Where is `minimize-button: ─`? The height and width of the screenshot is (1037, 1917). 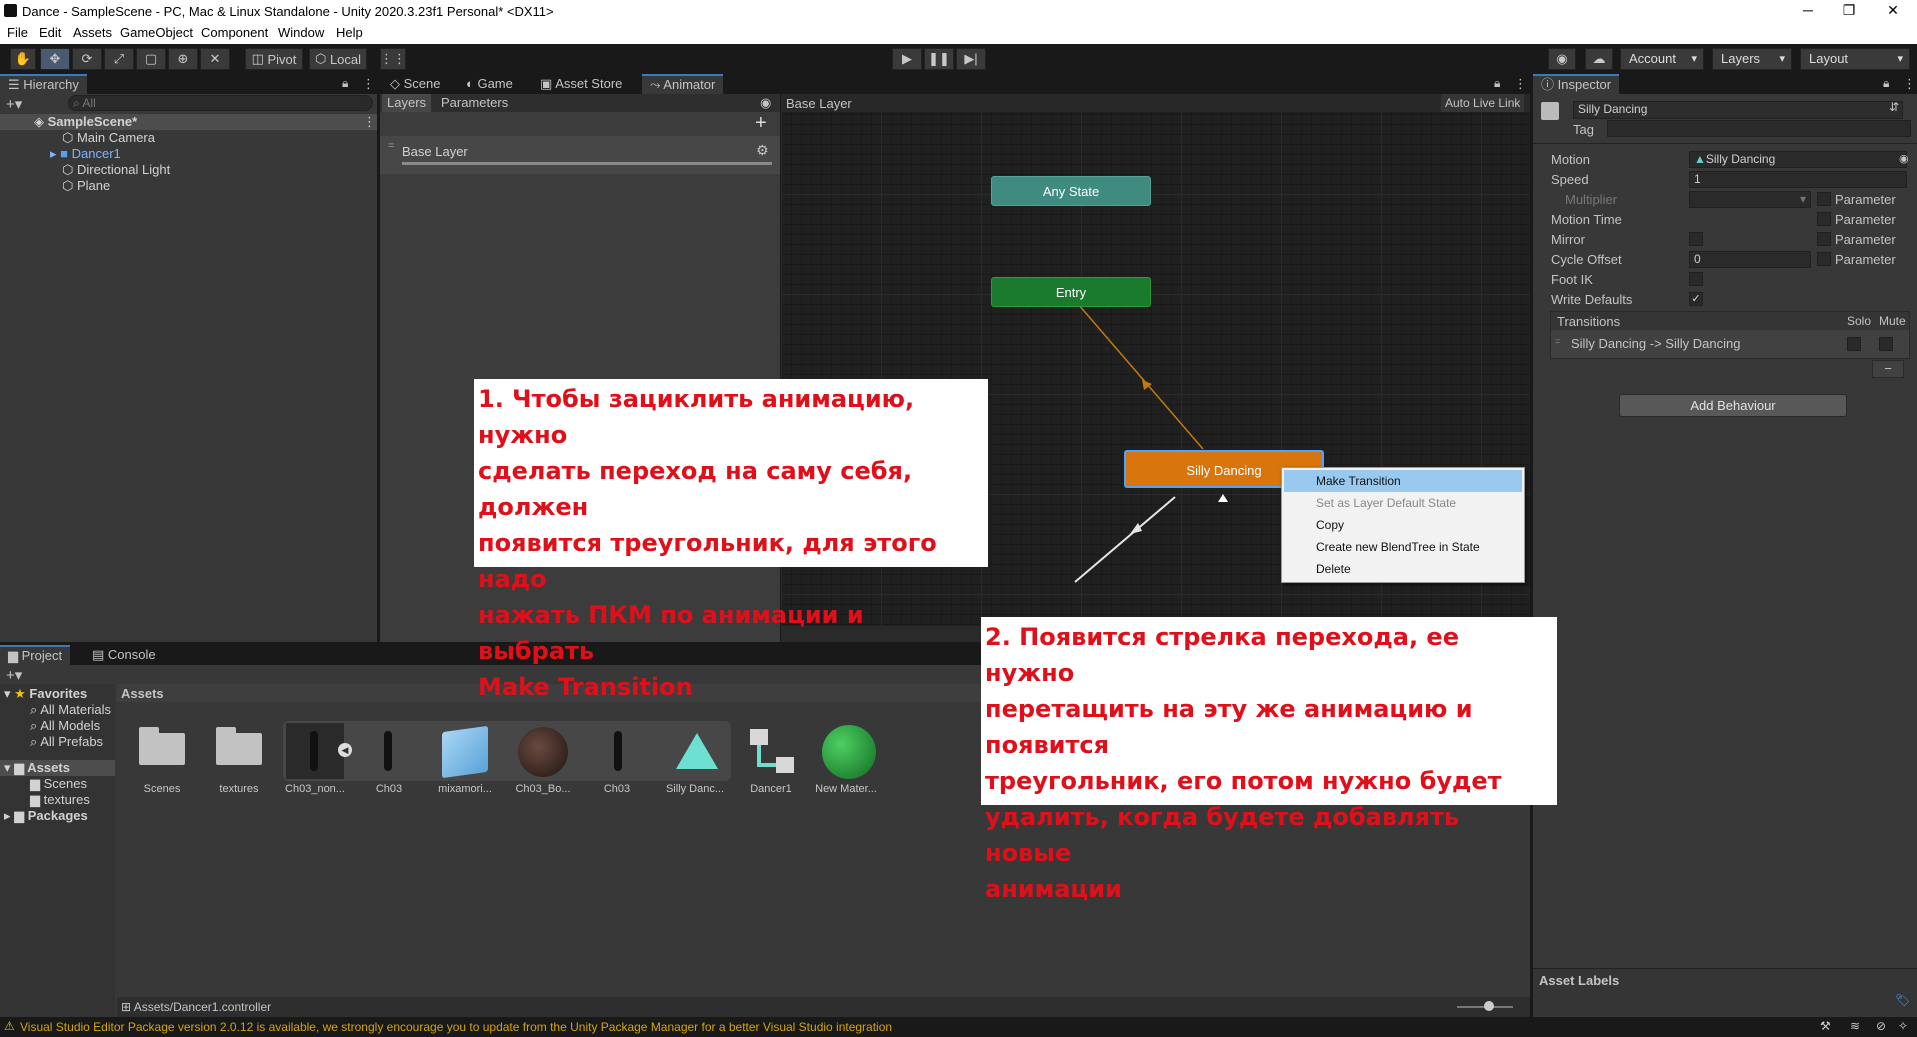 minimize-button: ─ is located at coordinates (1808, 10).